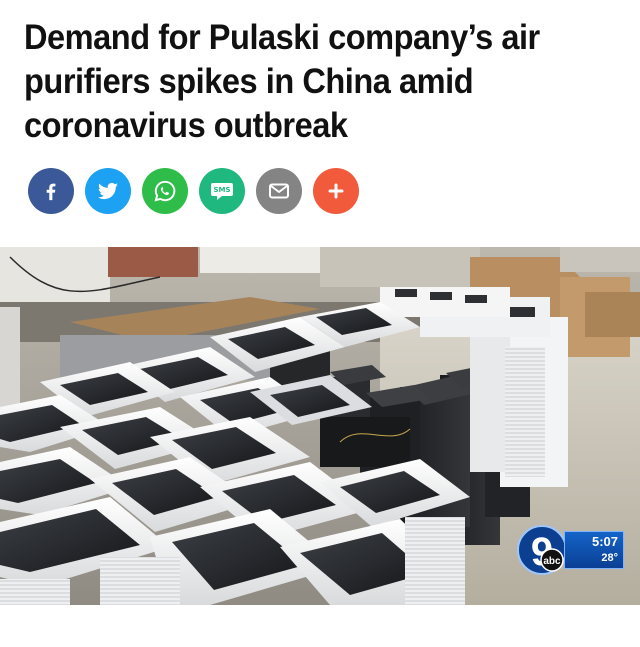 The image size is (640, 647). What do you see at coordinates (552, 561) in the screenshot?
I see `svg-text: abc` at bounding box center [552, 561].